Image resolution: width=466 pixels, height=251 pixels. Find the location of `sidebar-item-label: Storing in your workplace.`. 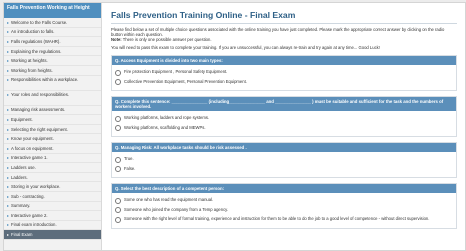

sidebar-item-label: Storing in your workplace. is located at coordinates (36, 187).